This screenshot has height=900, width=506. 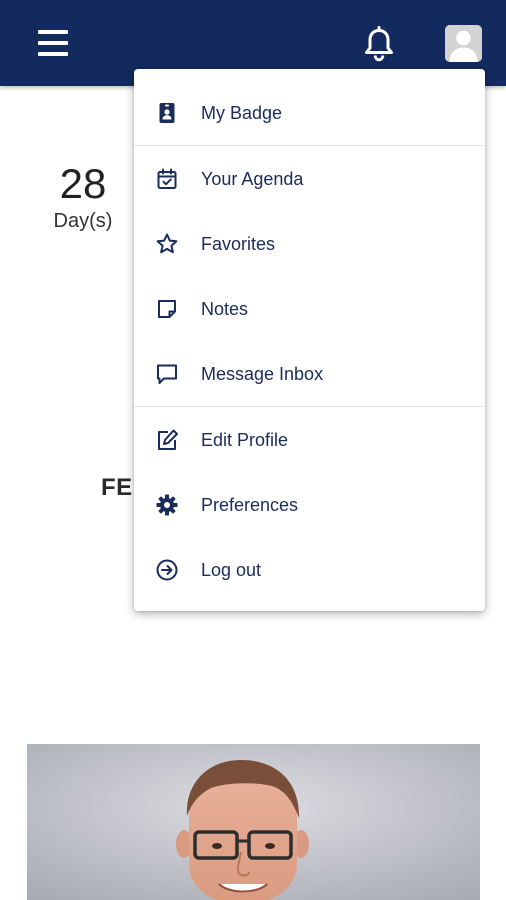 What do you see at coordinates (167, 113) in the screenshot?
I see `badge-icon` at bounding box center [167, 113].